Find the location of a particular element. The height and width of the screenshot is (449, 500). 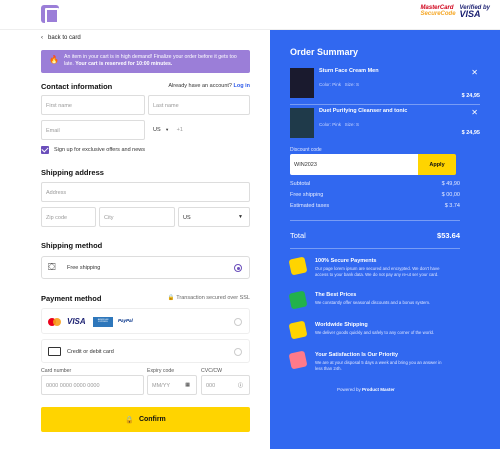

email-input: Email is located at coordinates (93, 130).